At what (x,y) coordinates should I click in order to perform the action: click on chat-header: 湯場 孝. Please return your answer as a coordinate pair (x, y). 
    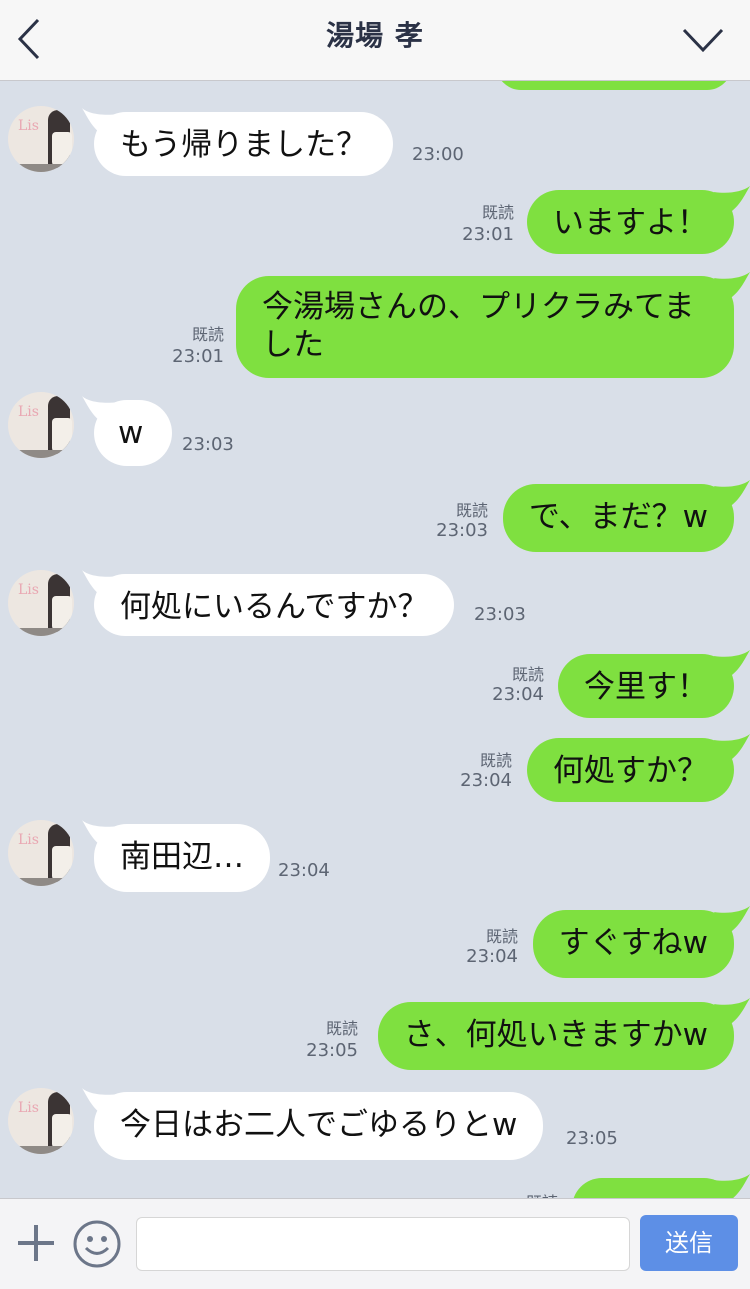
    Looking at the image, I should click on (375, 40).